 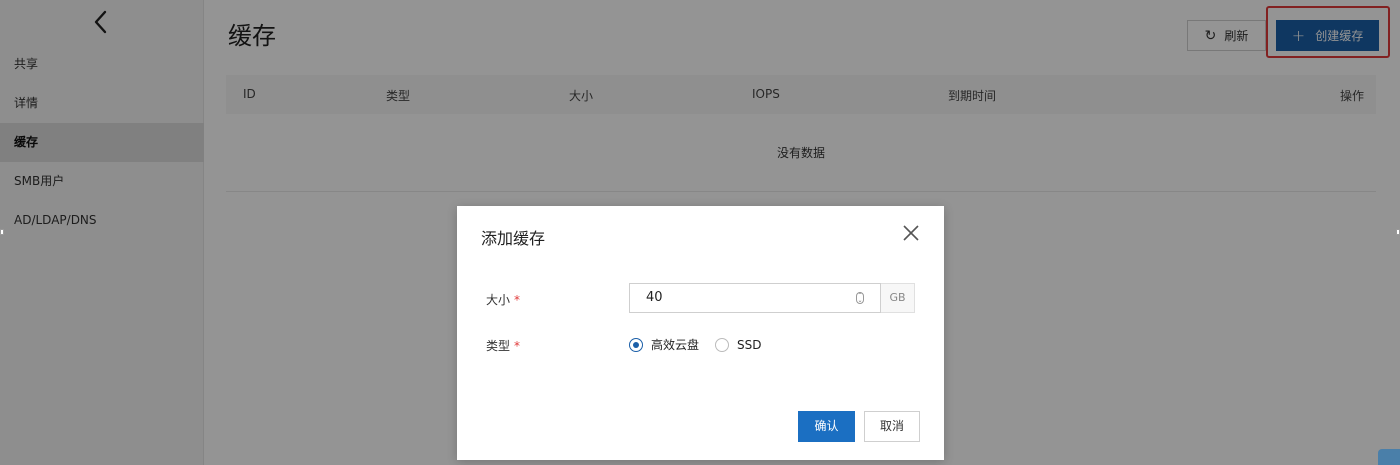 I want to click on type-radio-group: 高效云盘 SSD, so click(x=703, y=344).